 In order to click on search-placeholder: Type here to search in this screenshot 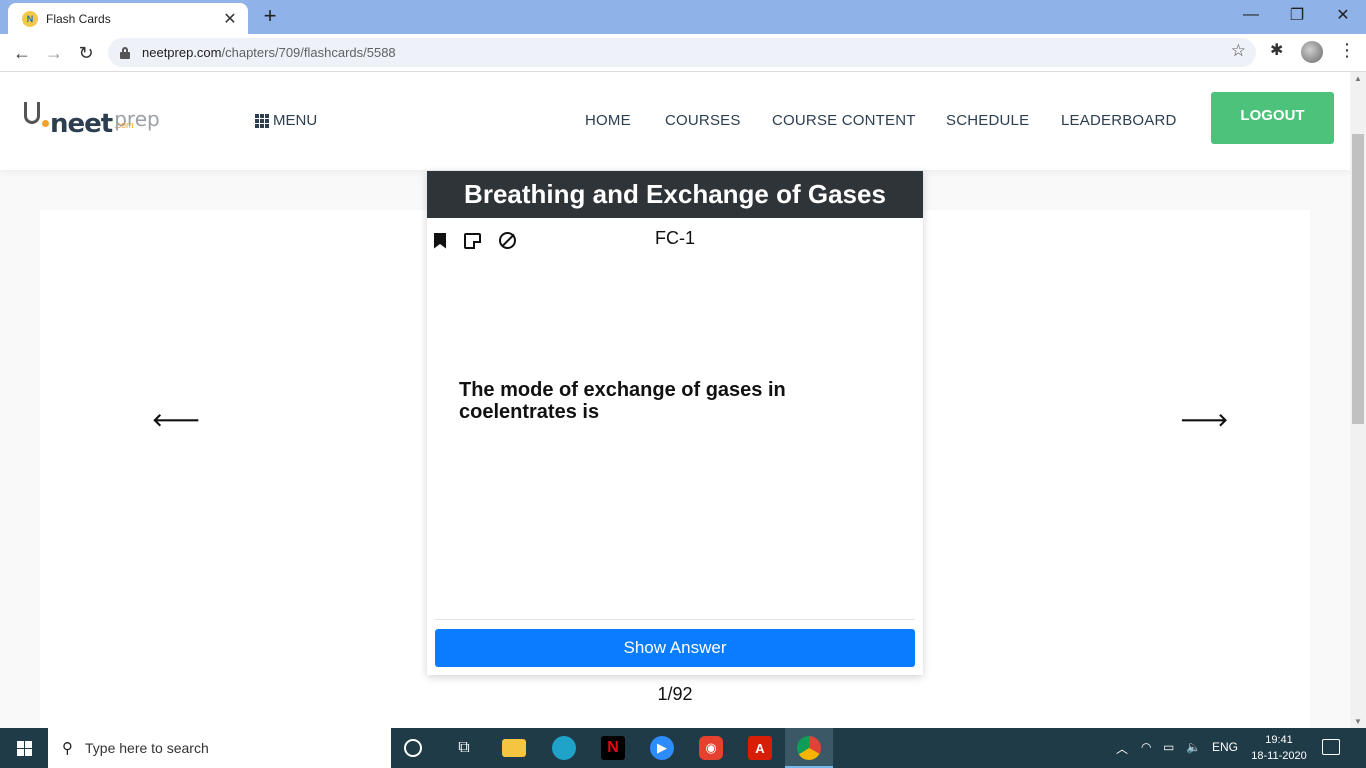, I will do `click(147, 748)`.